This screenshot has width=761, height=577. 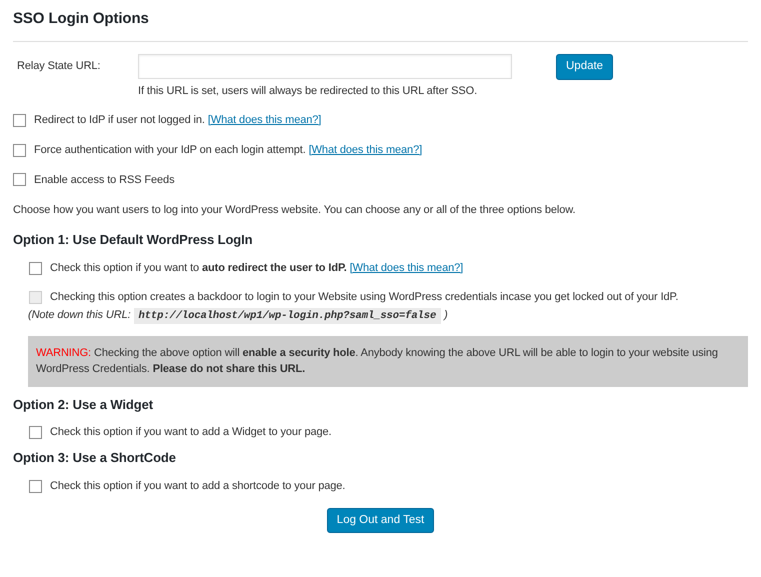 What do you see at coordinates (133, 240) in the screenshot?
I see `section-heading: Option 1: Use Default WordPress LogIn` at bounding box center [133, 240].